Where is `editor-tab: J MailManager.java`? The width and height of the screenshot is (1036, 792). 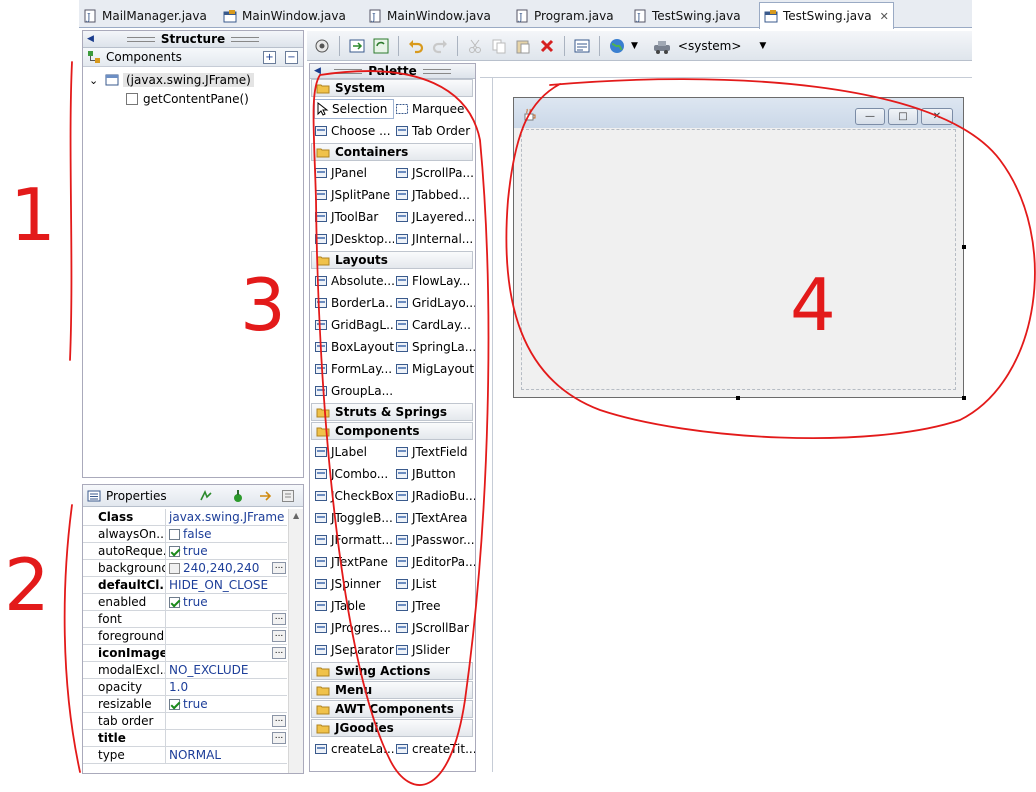
editor-tab: J MailManager.java is located at coordinates (145, 16).